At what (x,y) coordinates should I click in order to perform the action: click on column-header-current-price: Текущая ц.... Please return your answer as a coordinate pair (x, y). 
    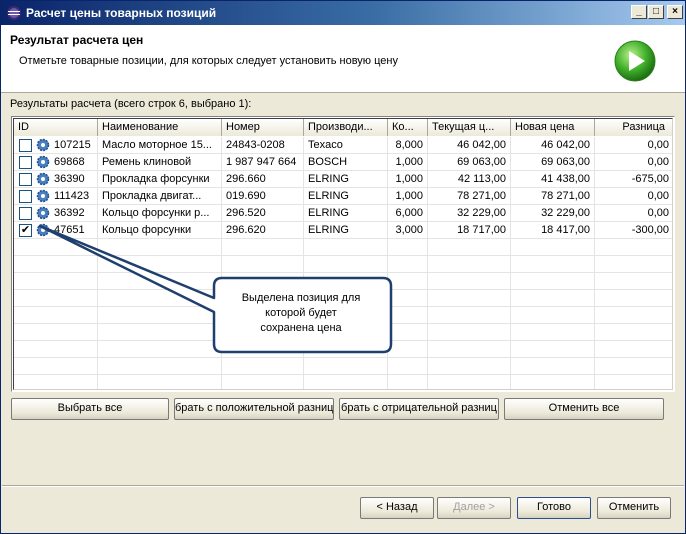
    Looking at the image, I should click on (469, 127).